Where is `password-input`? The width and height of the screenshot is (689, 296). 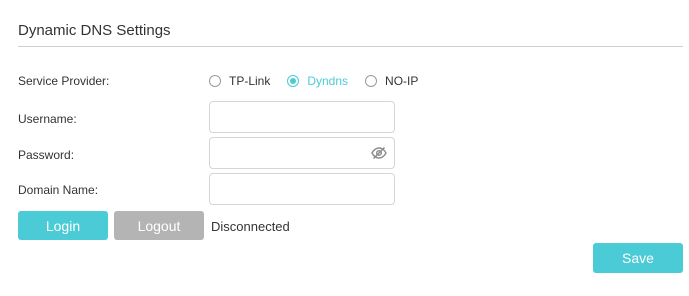
password-input is located at coordinates (302, 153).